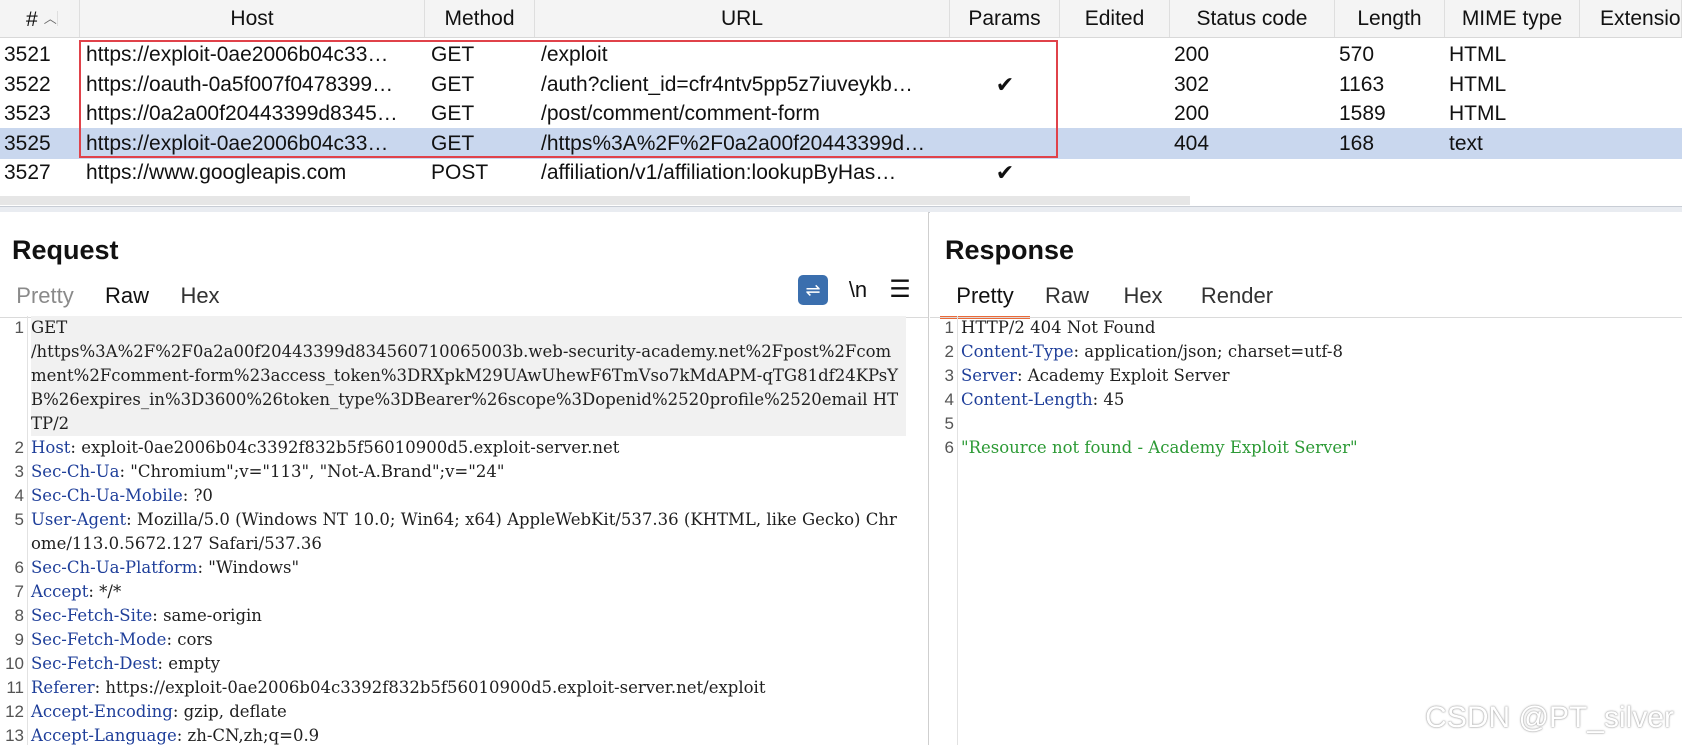  Describe the element at coordinates (1010, 250) in the screenshot. I see `response-title: Response` at that location.